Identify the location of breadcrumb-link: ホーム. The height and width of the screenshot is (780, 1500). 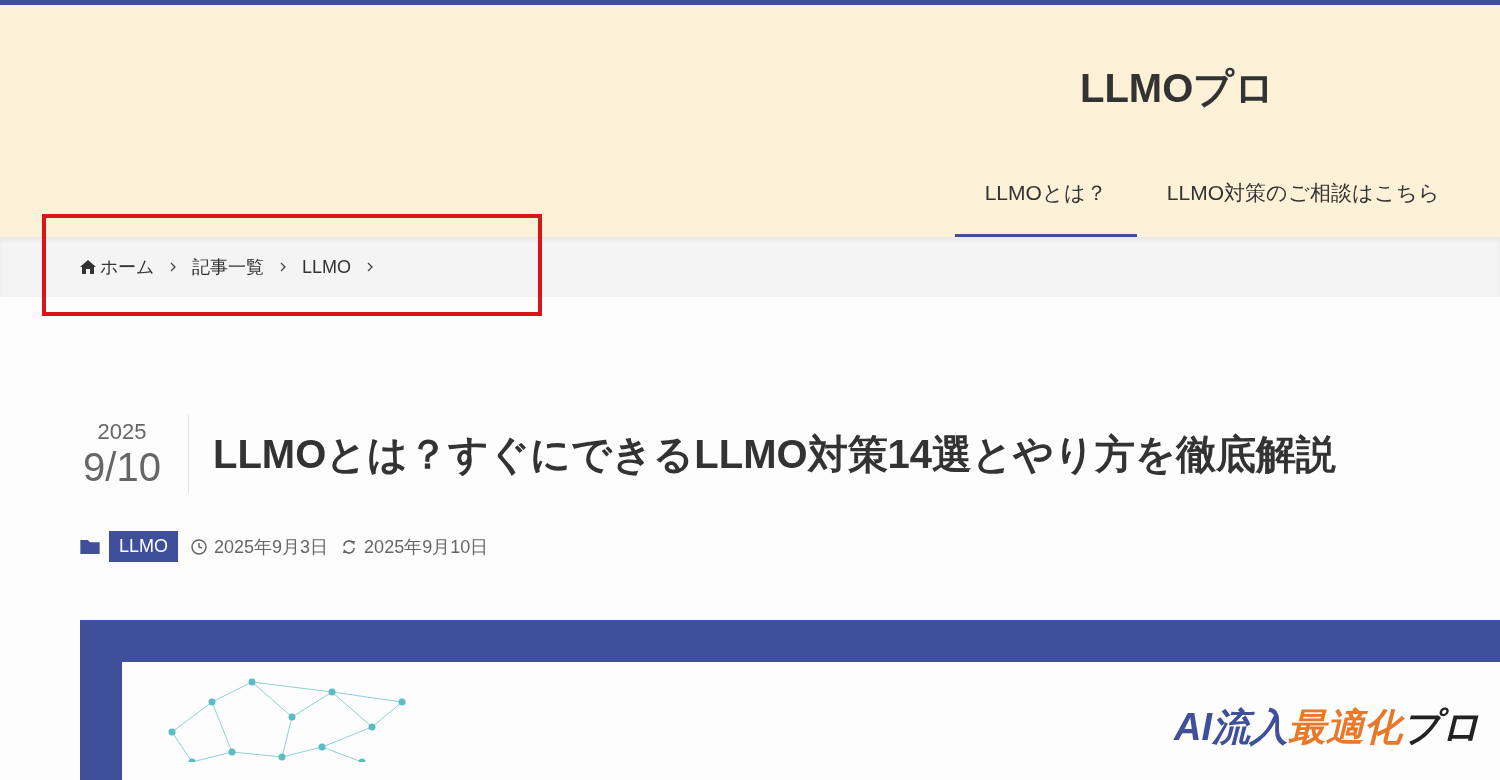
(127, 267).